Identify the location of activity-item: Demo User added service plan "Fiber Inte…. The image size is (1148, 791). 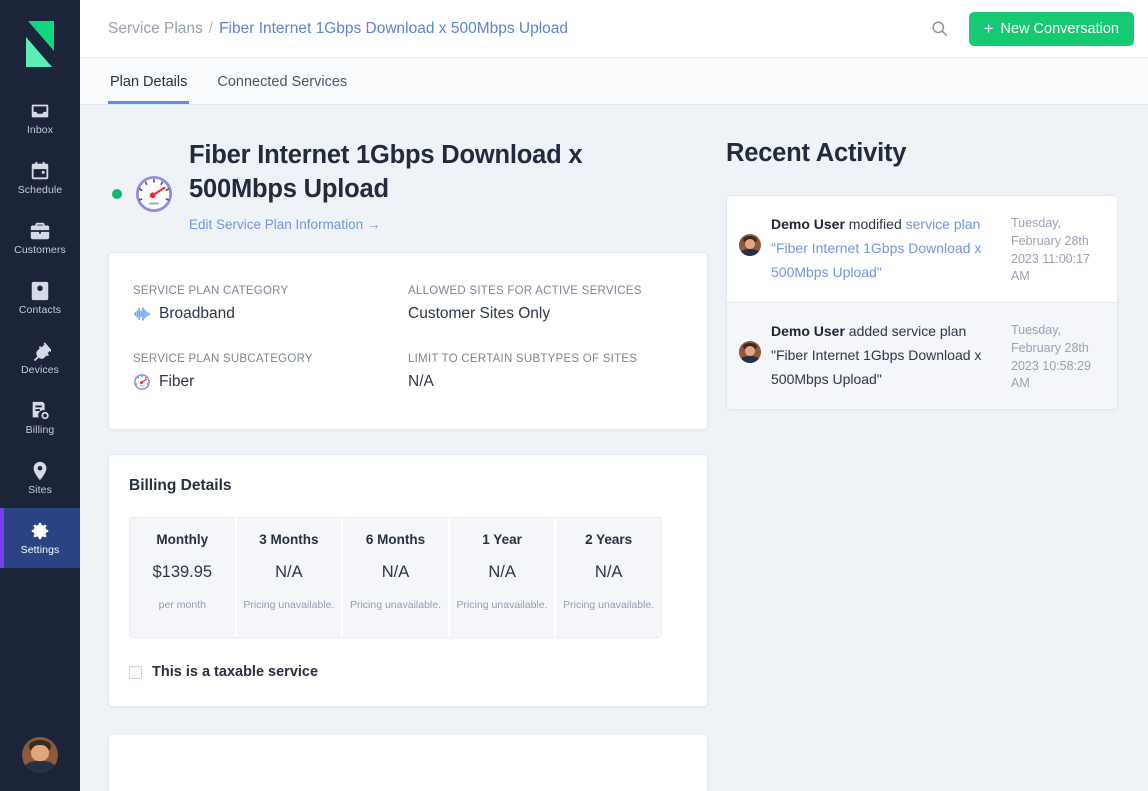
(922, 356).